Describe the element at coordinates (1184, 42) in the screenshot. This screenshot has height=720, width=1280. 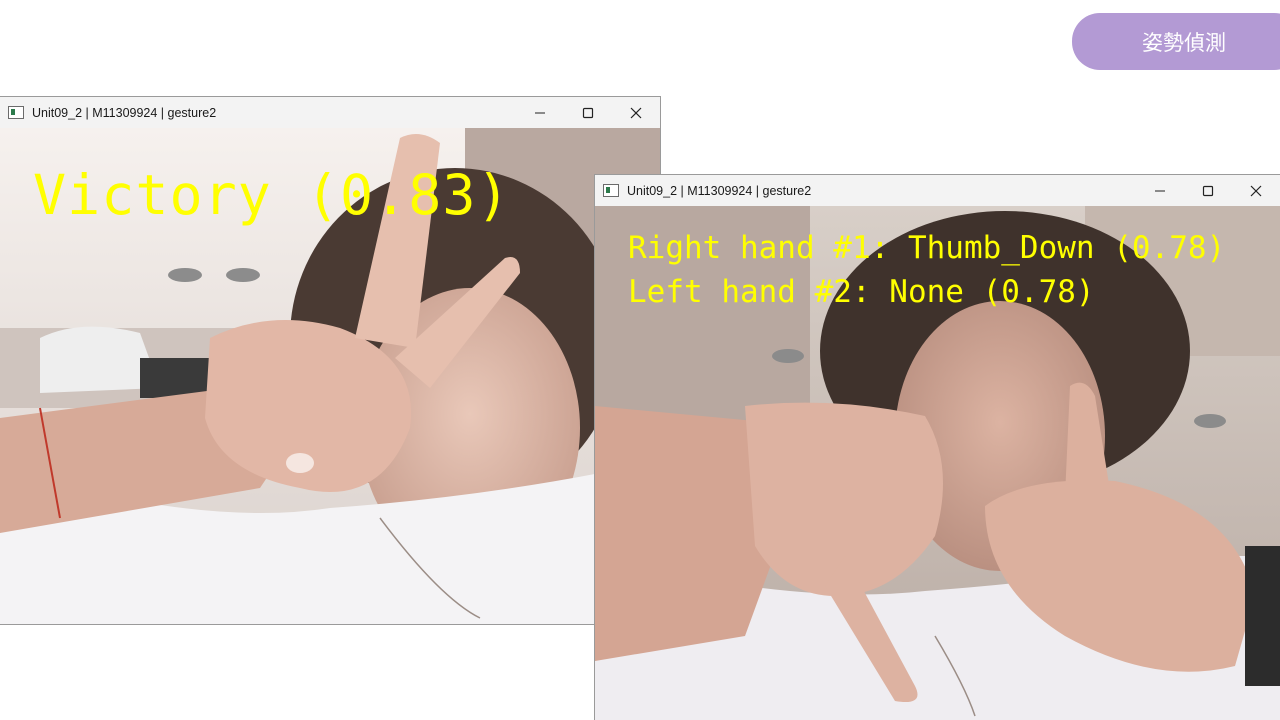
I see `slide-title-text: 姿勢偵測` at that location.